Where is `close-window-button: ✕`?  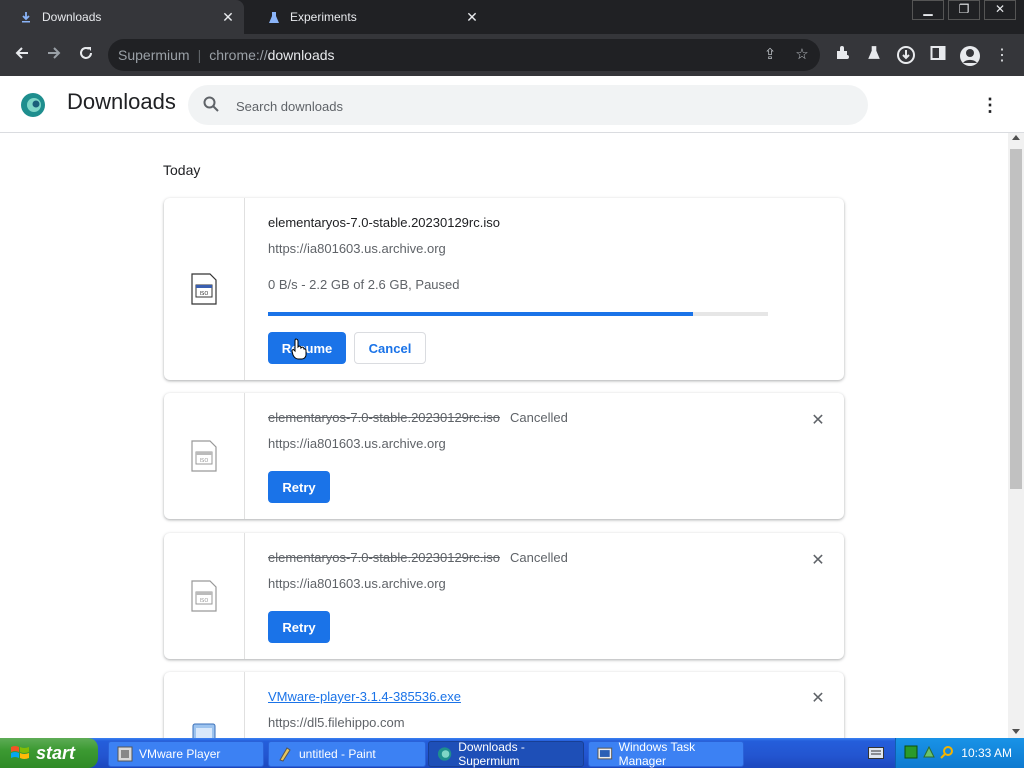 close-window-button: ✕ is located at coordinates (1000, 10).